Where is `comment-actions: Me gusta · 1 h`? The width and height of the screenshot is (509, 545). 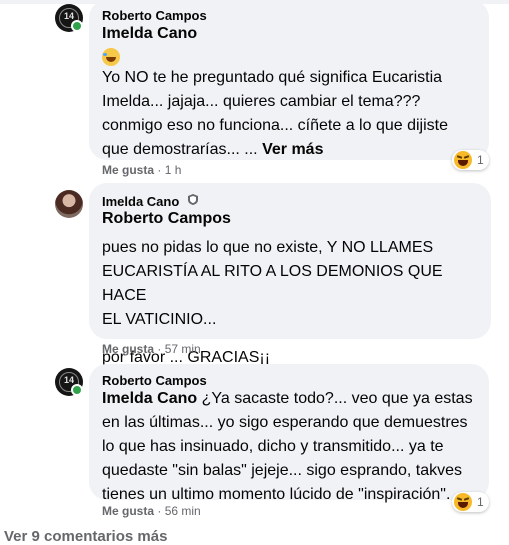
comment-actions: Me gusta · 1 h is located at coordinates (141, 170).